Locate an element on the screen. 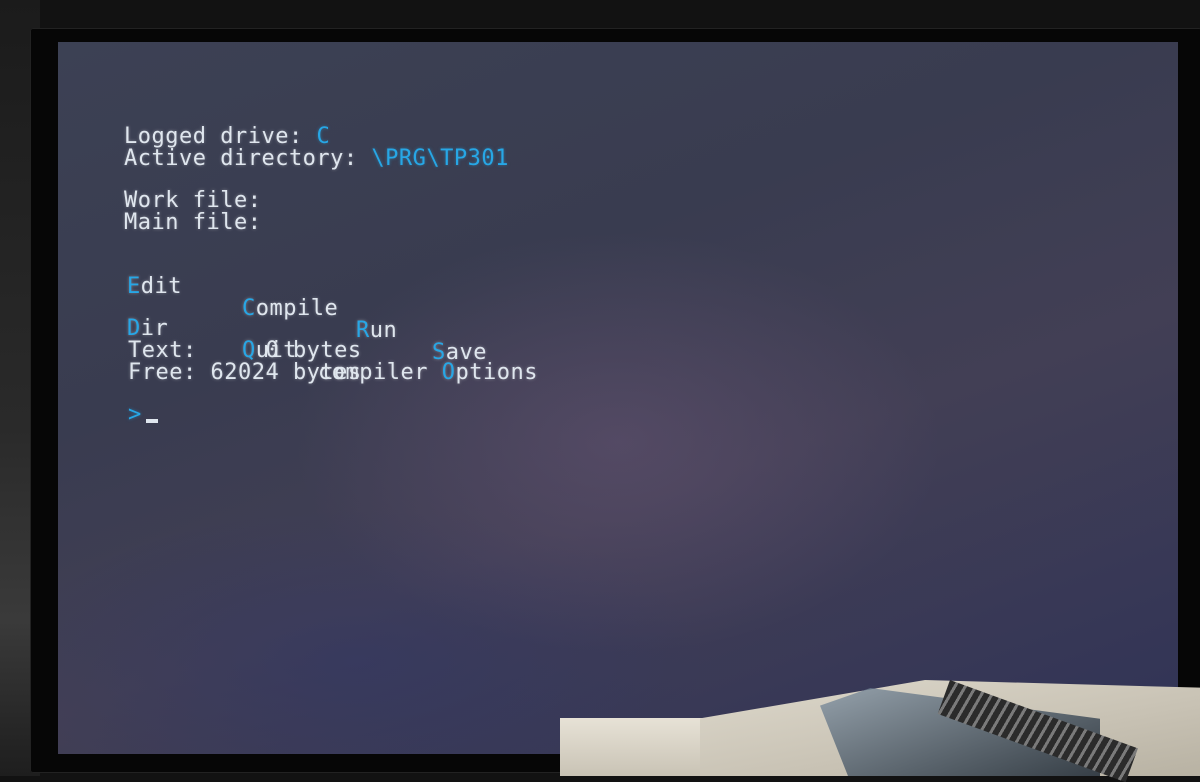 The width and height of the screenshot is (1200, 782). menu-row-2: Dir Quit compiler Options is located at coordinates (374, 340).